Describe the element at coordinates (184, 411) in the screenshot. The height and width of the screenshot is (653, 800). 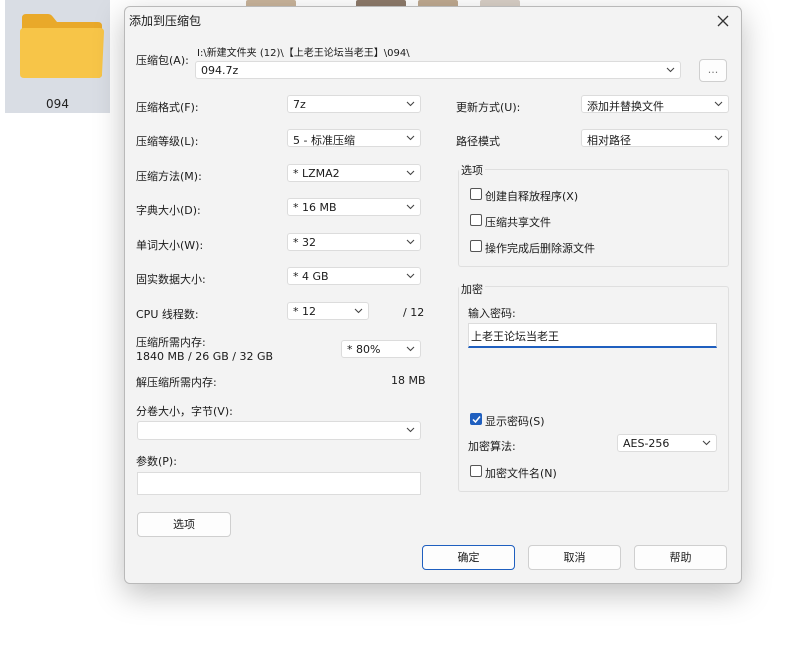
I see `volume-label: 分卷大小，字节(V):` at that location.